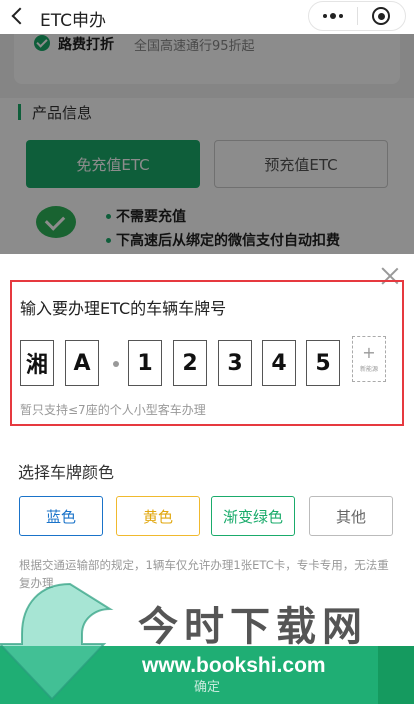 This screenshot has width=414, height=704. Describe the element at coordinates (381, 16) in the screenshot. I see `close-circle-icon` at that location.